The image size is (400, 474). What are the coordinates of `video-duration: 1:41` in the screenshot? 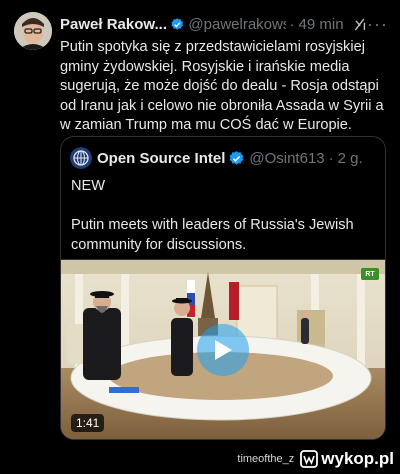 It's located at (88, 423).